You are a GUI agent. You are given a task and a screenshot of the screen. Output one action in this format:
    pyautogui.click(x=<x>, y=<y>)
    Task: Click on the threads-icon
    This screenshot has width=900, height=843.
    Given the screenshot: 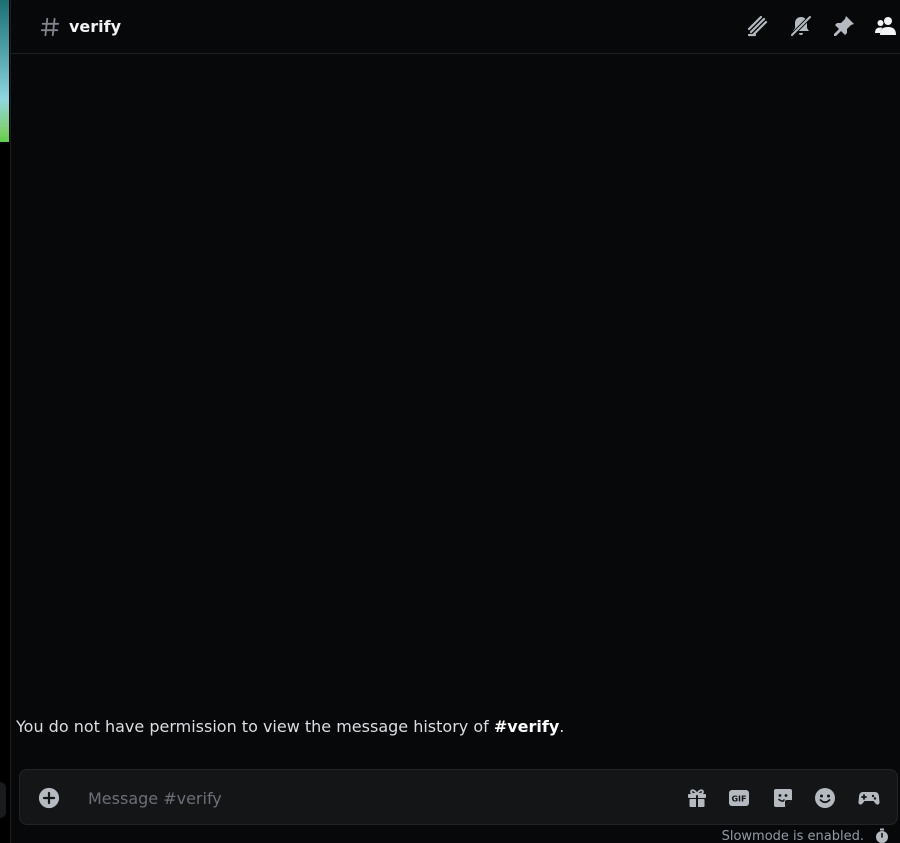 What is the action you would take?
    pyautogui.click(x=758, y=26)
    